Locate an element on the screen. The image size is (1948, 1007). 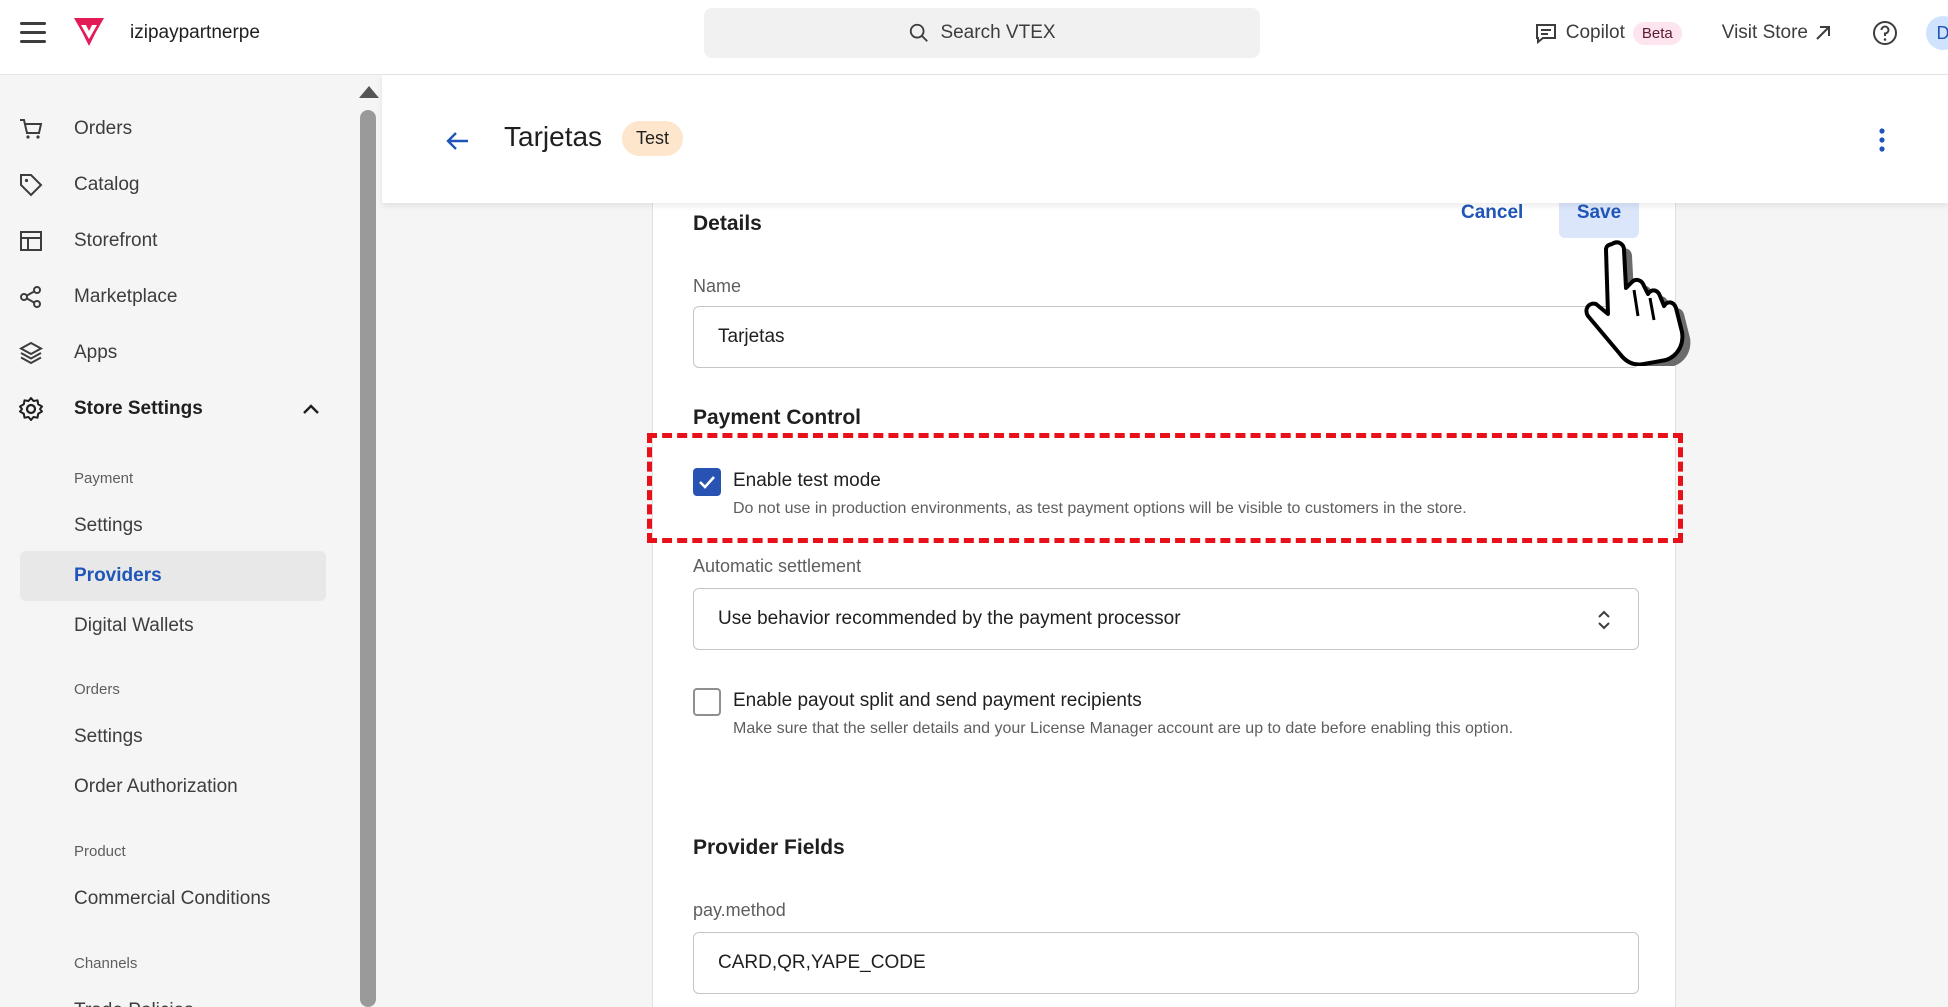
sidebar-item-label: Orders is located at coordinates (103, 128).